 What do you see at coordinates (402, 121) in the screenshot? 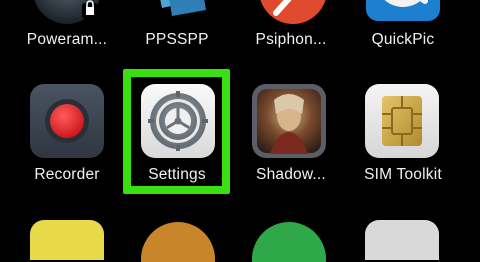
I see `sim-card-icon` at bounding box center [402, 121].